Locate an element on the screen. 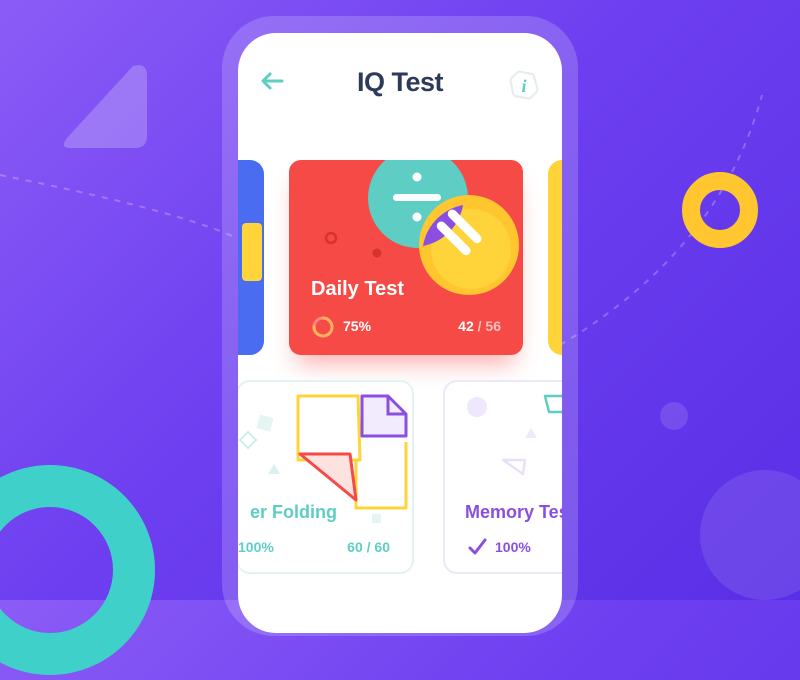 The image size is (800, 680). memory-test-card: Memory Tes 100% is located at coordinates (502, 477).